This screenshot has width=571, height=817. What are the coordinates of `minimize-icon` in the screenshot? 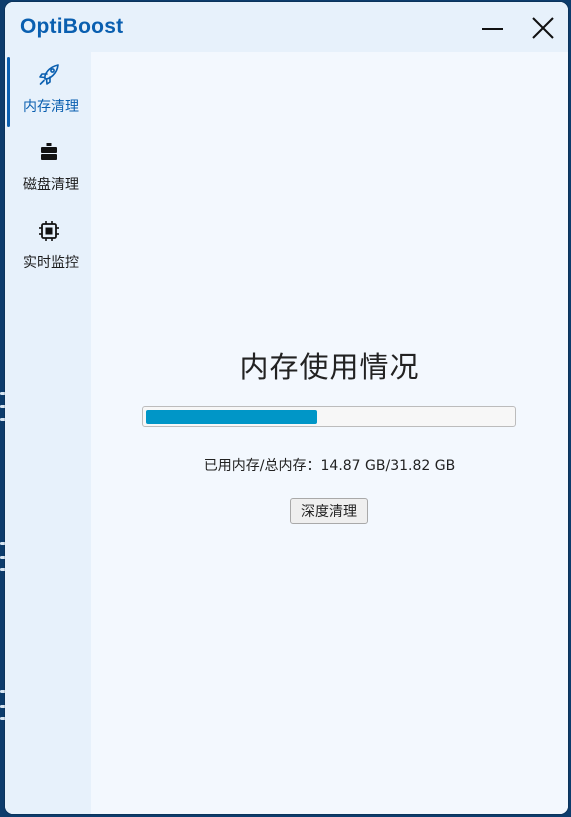 It's located at (492, 29).